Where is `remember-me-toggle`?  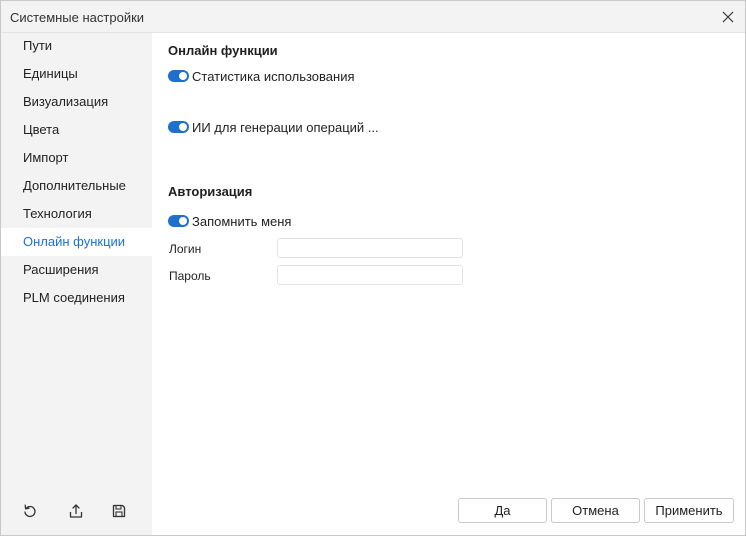 remember-me-toggle is located at coordinates (178, 221).